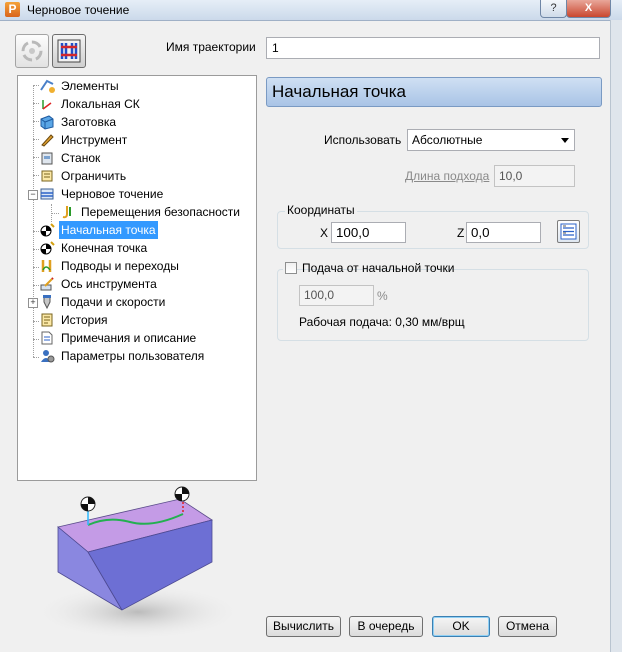 Image resolution: width=622 pixels, height=652 pixels. What do you see at coordinates (382, 322) in the screenshot?
I see `working-feed-text: Рабочая подача: 0,30 мм/врщ` at bounding box center [382, 322].